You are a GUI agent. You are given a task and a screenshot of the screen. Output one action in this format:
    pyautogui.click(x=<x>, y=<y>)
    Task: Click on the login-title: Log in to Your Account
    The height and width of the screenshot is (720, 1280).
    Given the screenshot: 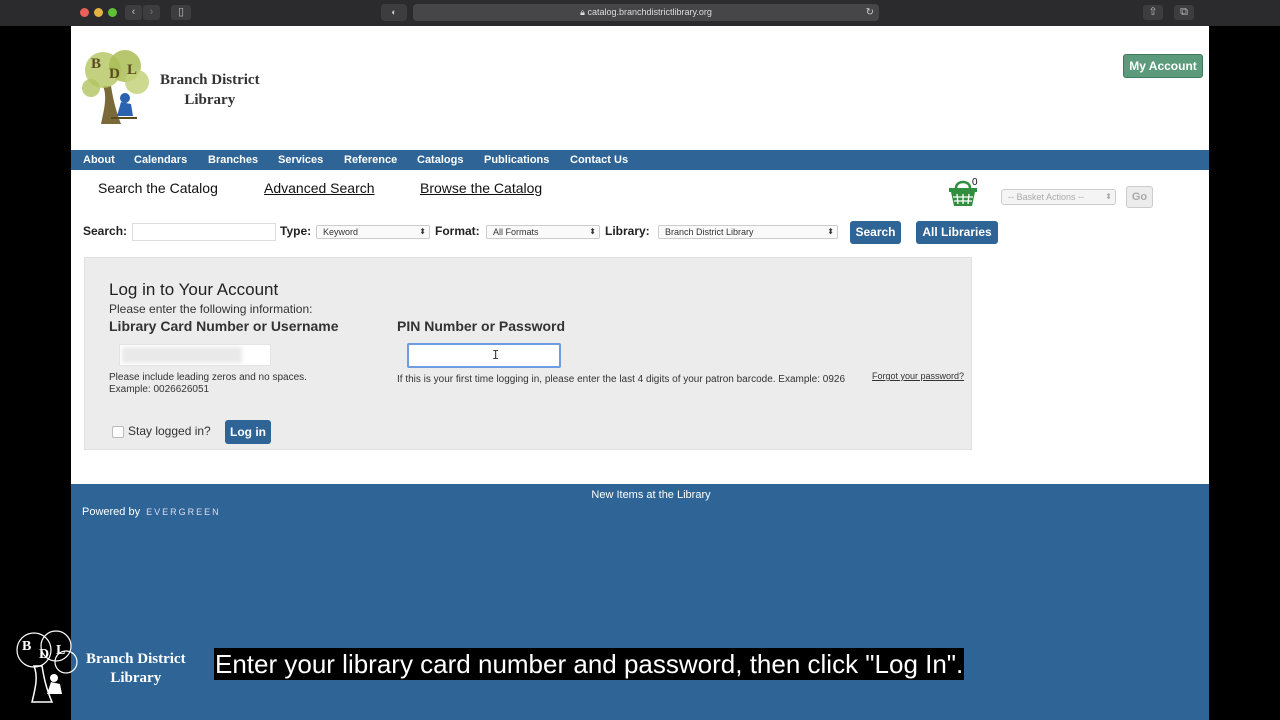 What is the action you would take?
    pyautogui.click(x=194, y=289)
    